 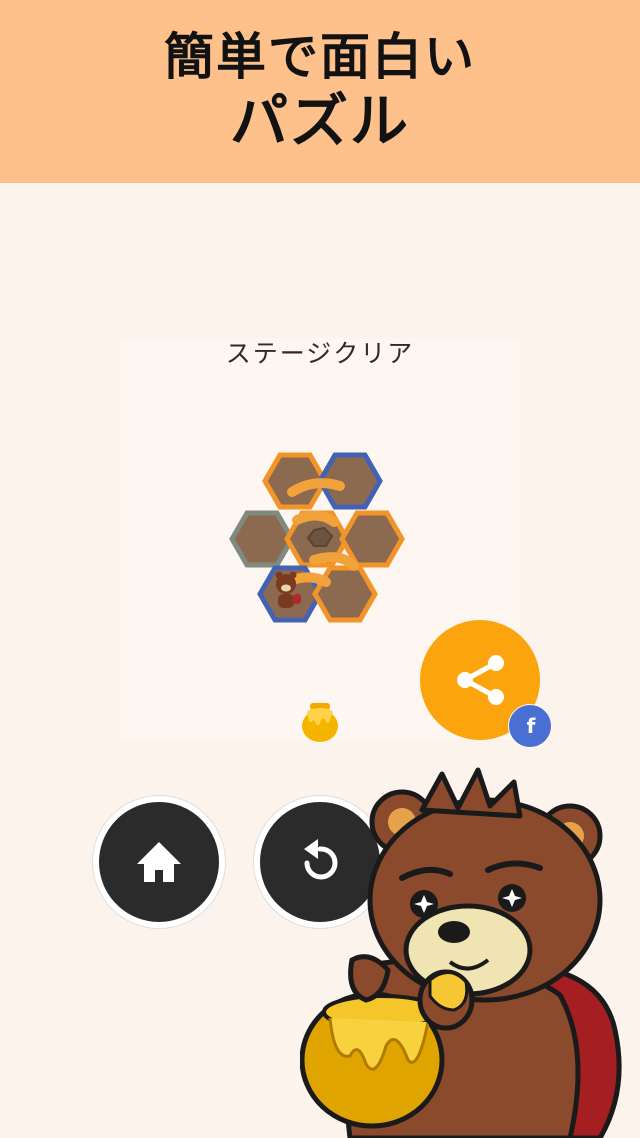 I want to click on hex-puzzle-board, so click(x=317, y=537).